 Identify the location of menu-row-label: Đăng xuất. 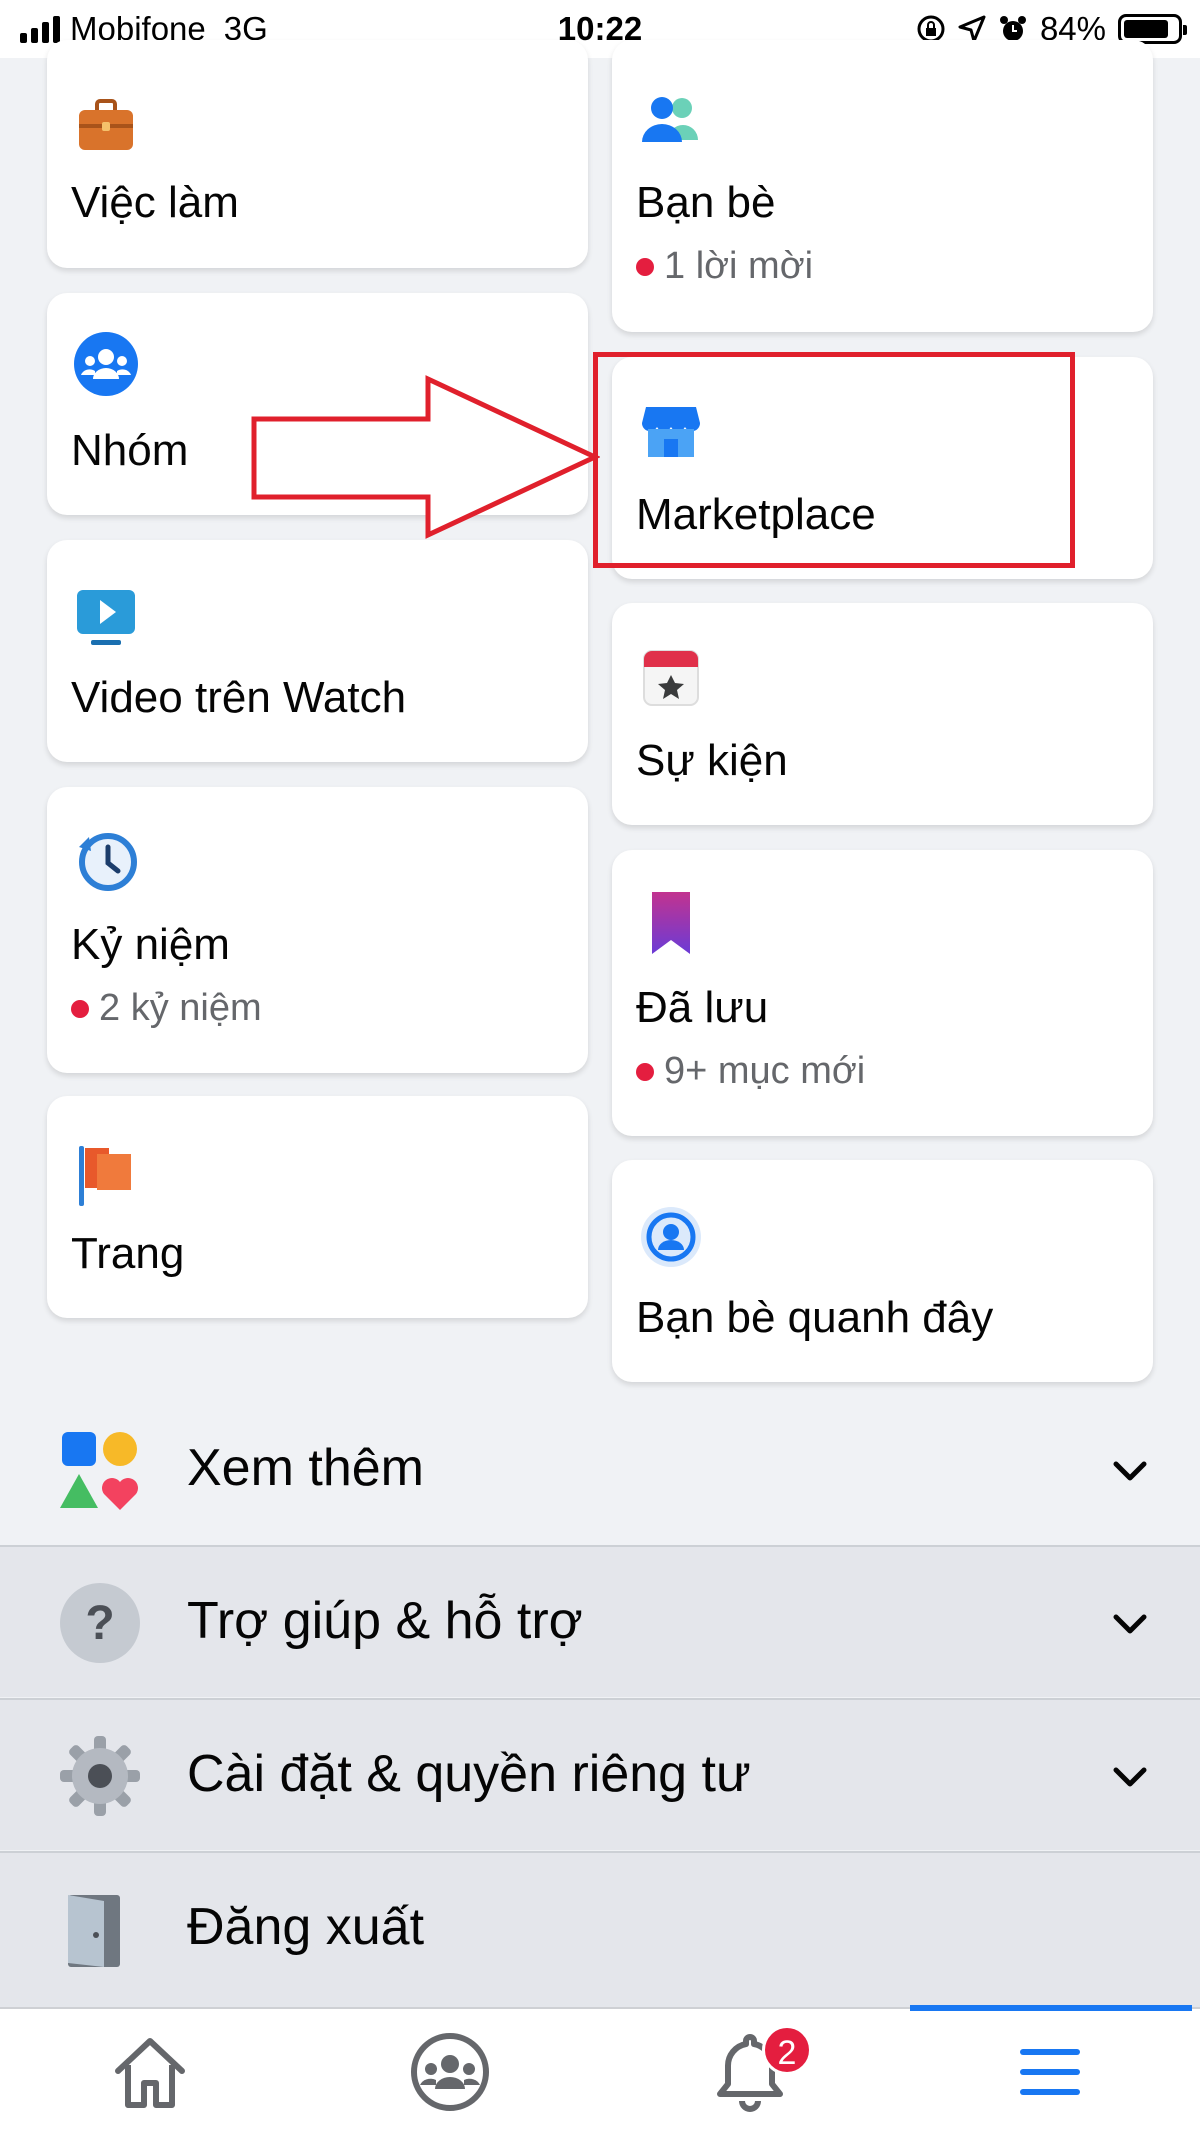
(306, 1927).